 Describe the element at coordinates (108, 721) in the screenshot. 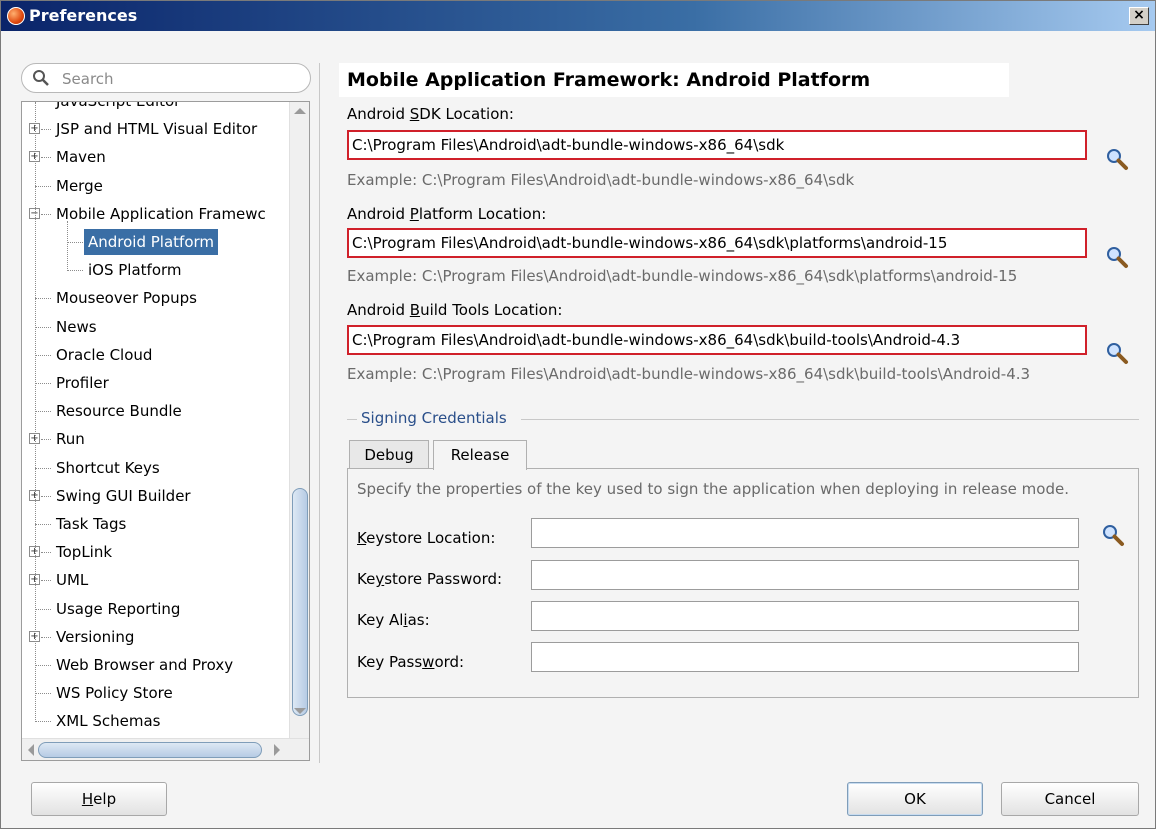

I see `tree-item-label: XML Schemas` at that location.